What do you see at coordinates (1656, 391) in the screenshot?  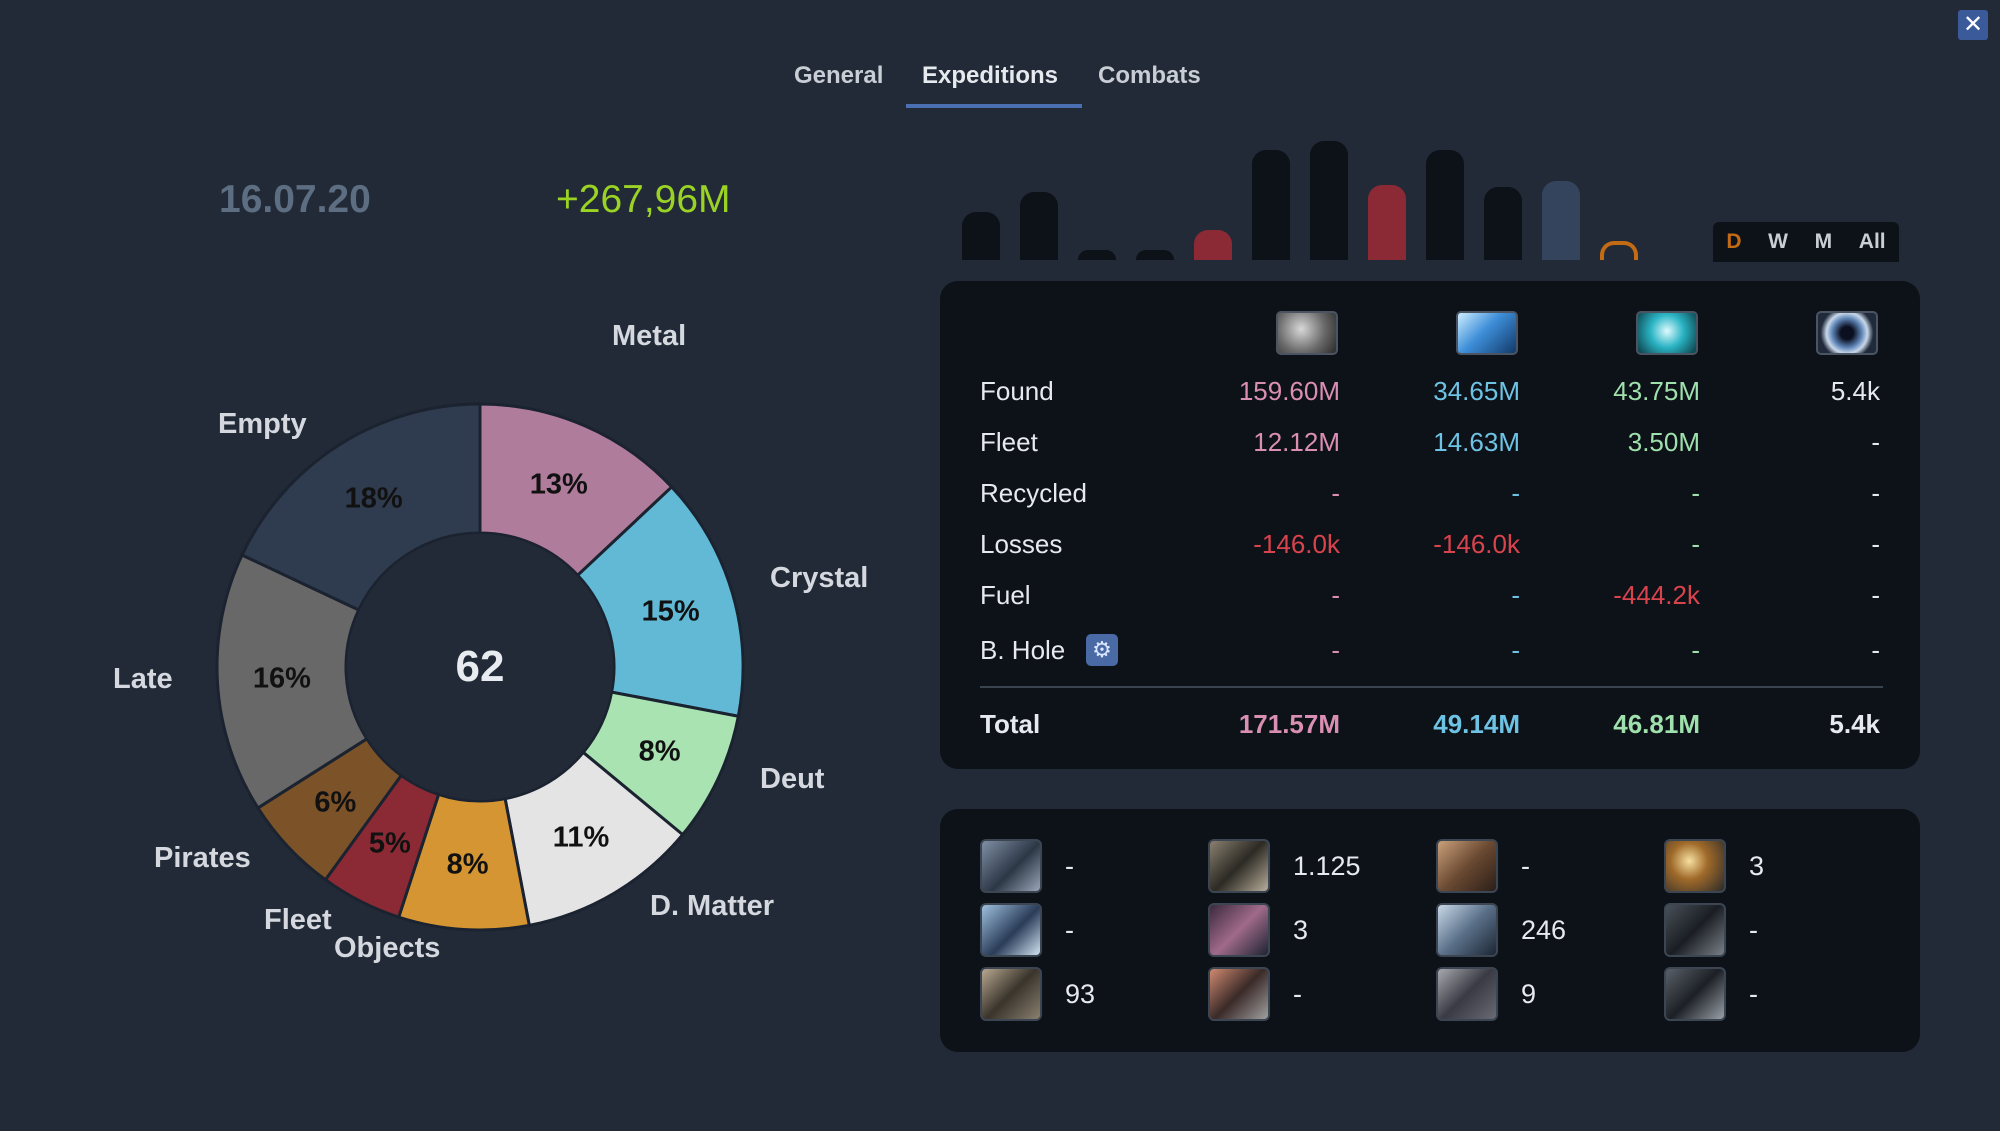 I see `resource-value: 43.75M` at bounding box center [1656, 391].